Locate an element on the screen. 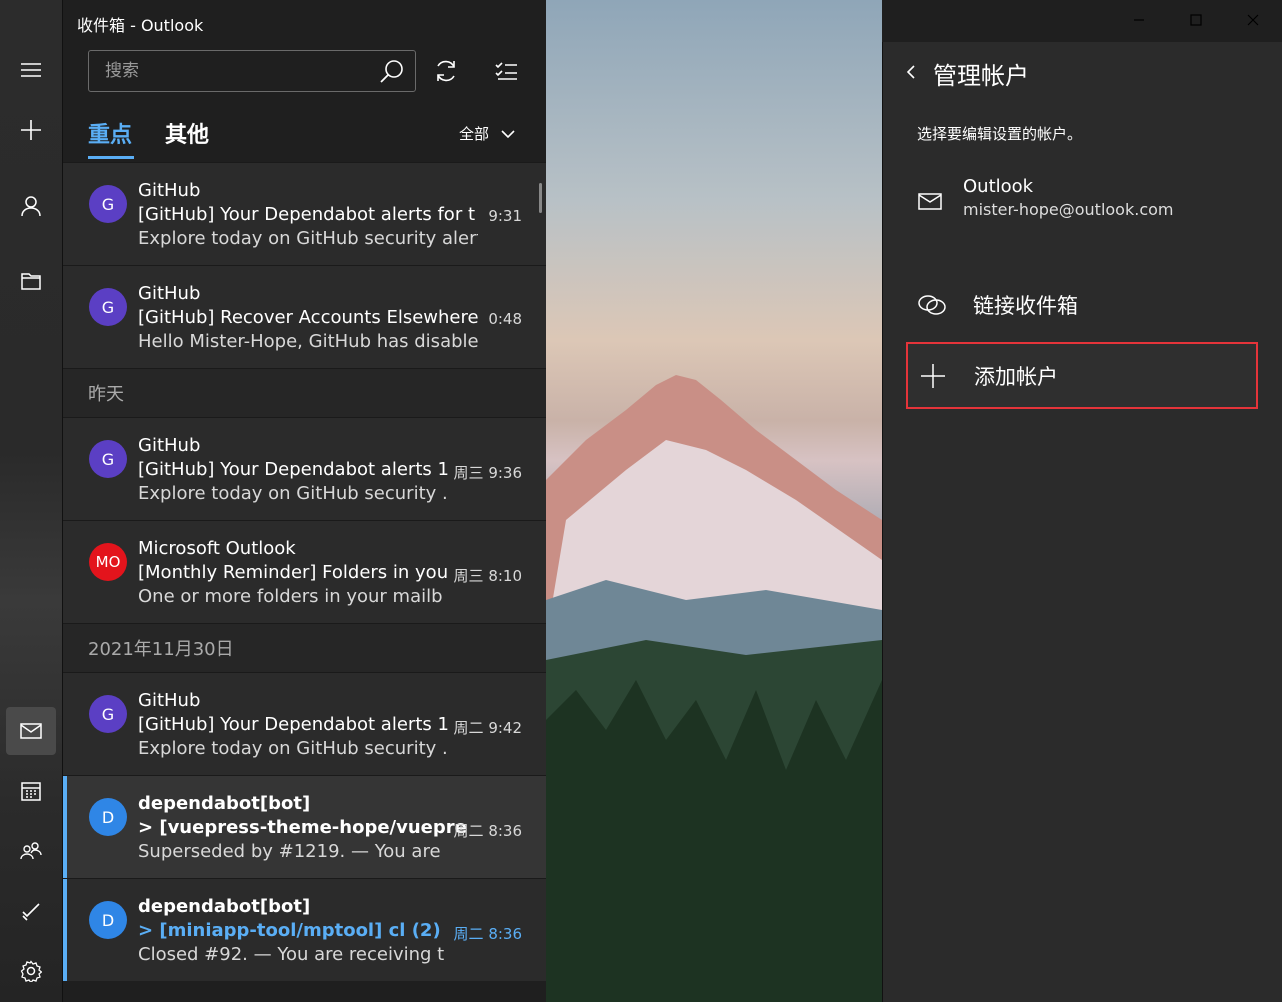 This screenshot has width=1282, height=1002. search-icon is located at coordinates (392, 71).